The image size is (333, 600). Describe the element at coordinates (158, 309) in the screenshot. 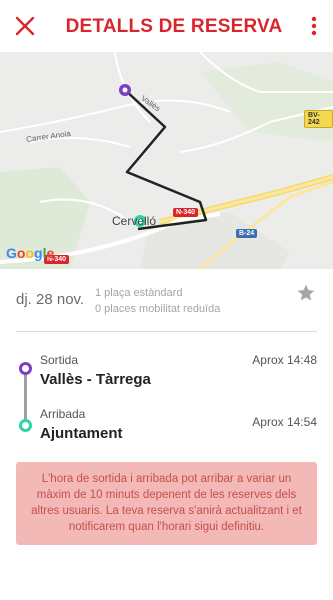

I see `seats-reduced-mobility: 0 places mobilitat reduïda` at that location.